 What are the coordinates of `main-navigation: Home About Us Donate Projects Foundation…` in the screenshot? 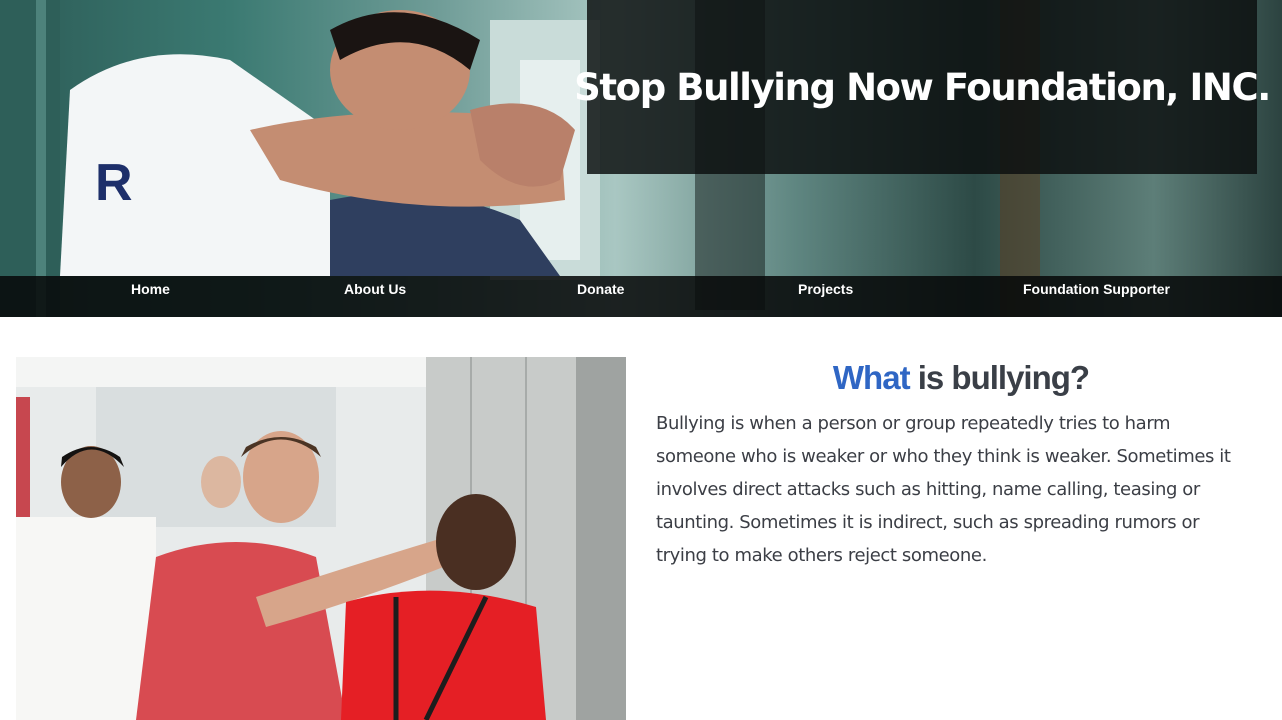 It's located at (641, 296).